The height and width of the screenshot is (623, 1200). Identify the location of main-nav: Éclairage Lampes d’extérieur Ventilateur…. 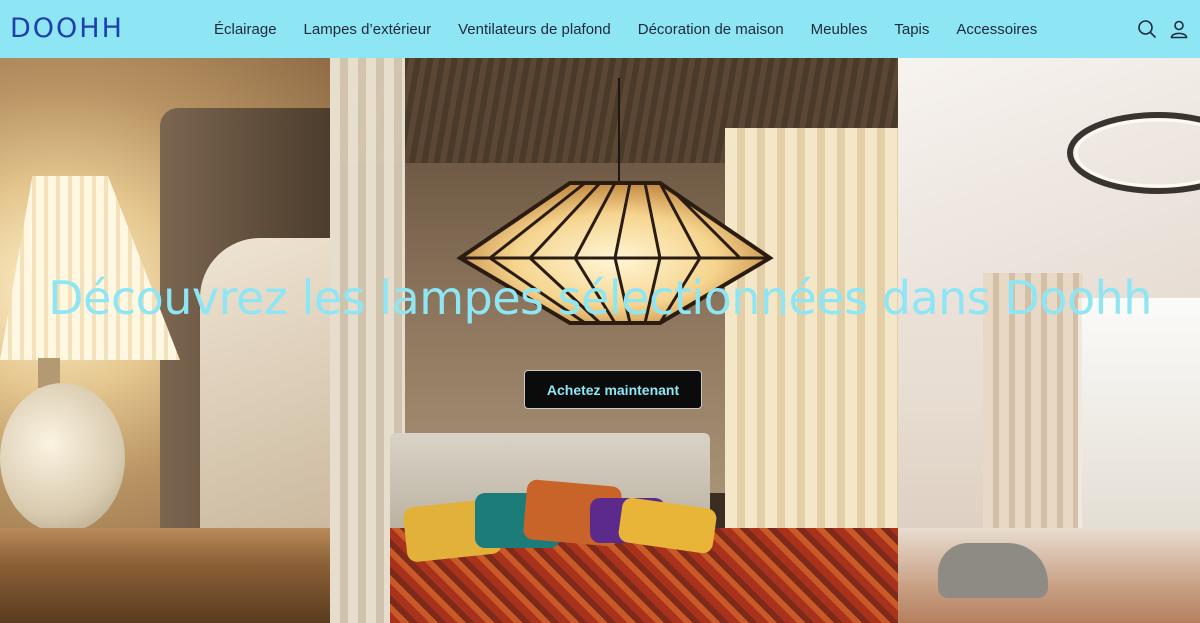
(639, 29).